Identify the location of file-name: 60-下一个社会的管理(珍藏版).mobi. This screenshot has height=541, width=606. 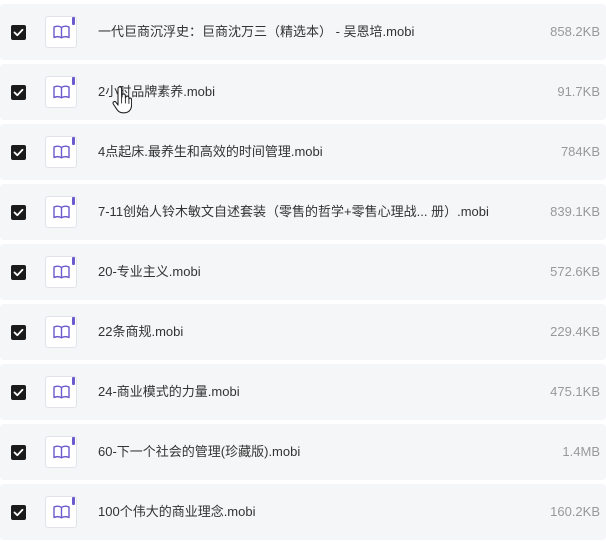
(199, 452).